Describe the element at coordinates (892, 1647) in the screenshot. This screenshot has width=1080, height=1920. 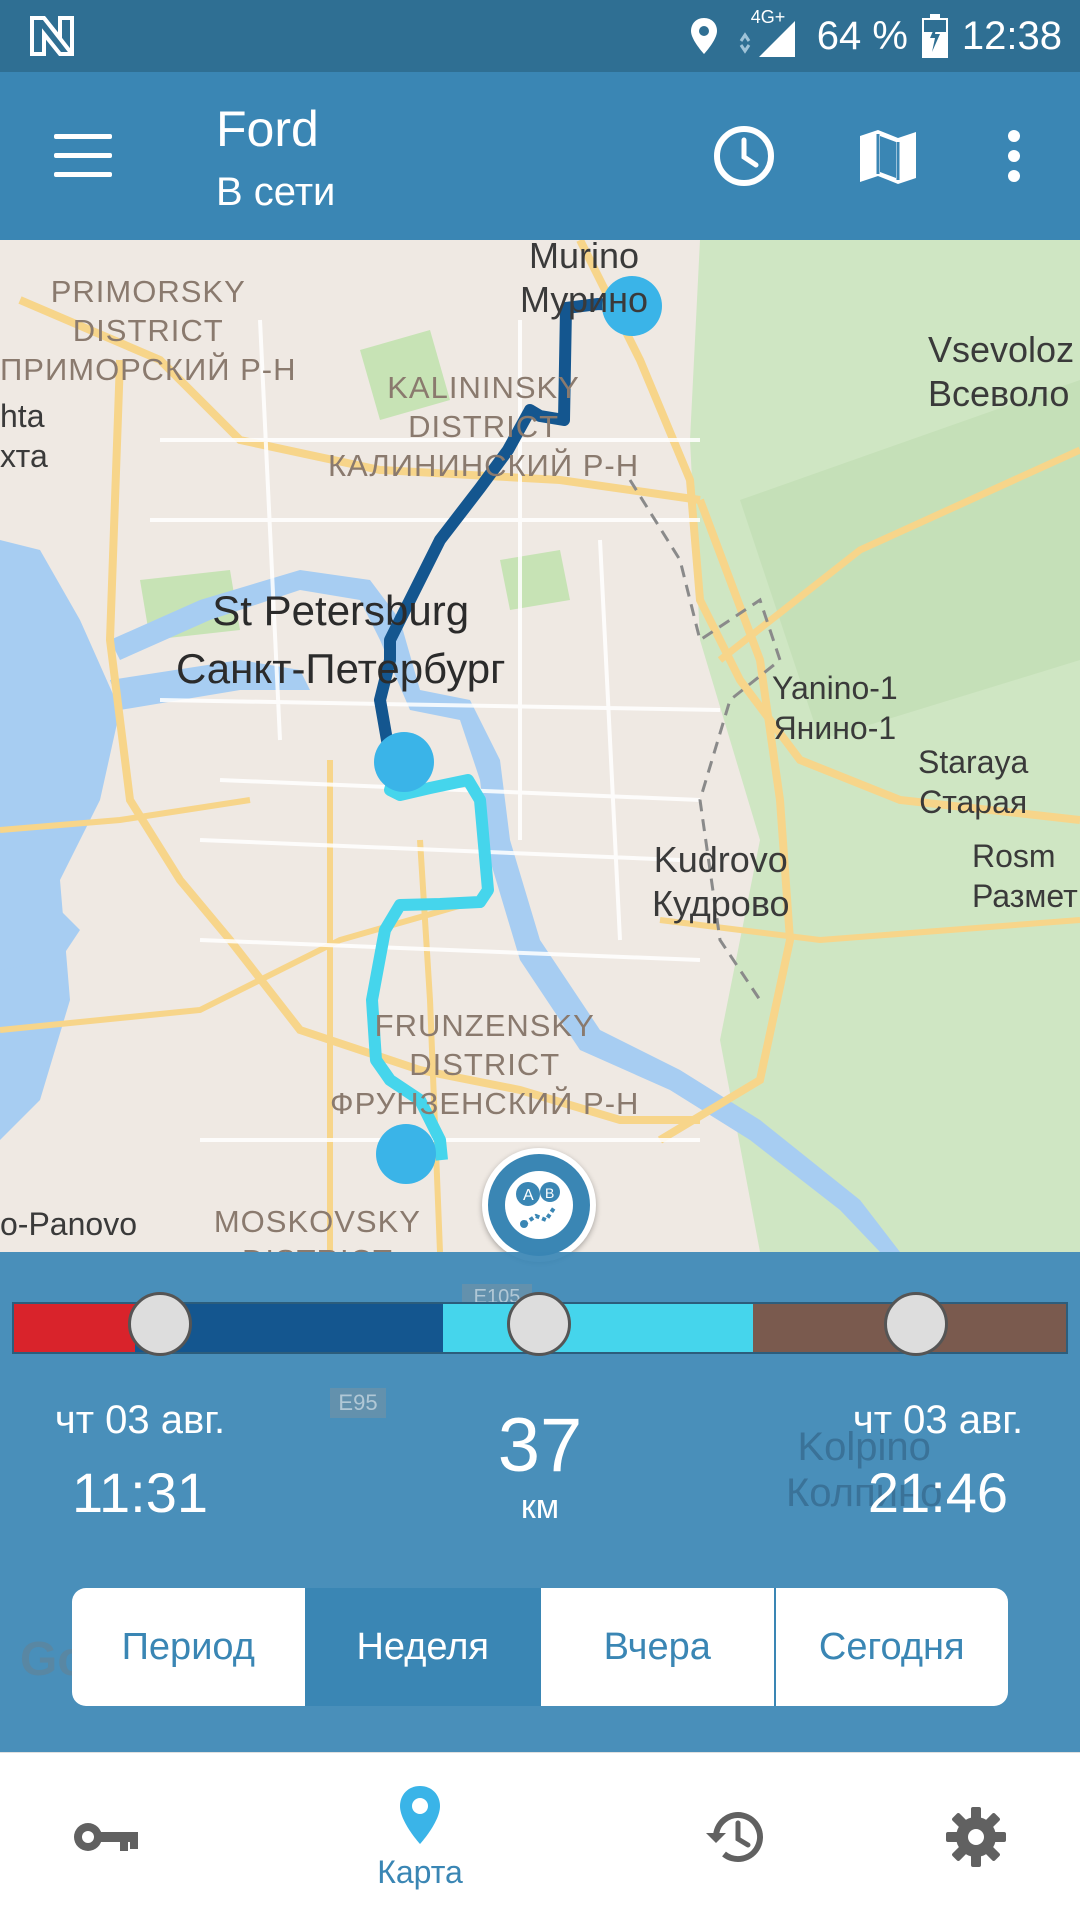
I see `period-button-today: Сегодня` at that location.